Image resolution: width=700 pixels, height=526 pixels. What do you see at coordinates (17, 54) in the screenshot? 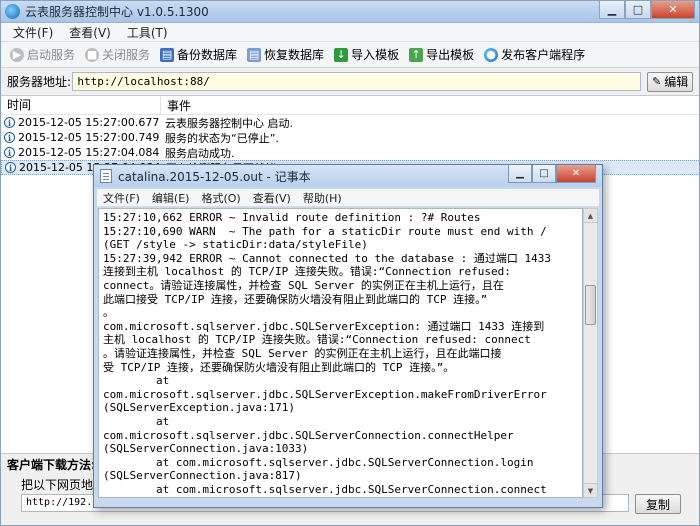
I see `play-icon: ▶` at bounding box center [17, 54].